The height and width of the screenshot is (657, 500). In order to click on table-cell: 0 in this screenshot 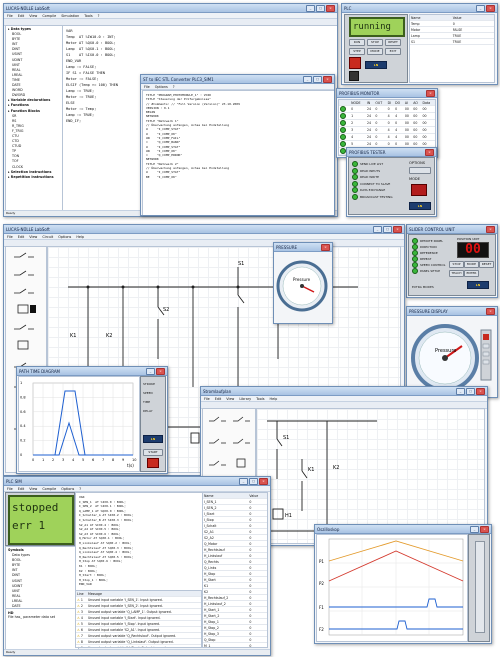, I will do `click(257, 644)`.